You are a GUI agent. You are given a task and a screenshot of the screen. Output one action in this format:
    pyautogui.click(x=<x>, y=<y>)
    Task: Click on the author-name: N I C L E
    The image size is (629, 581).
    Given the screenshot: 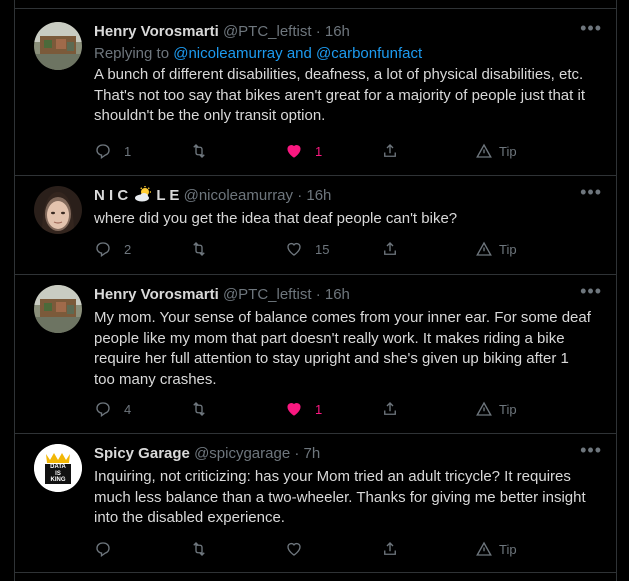 What is the action you would take?
    pyautogui.click(x=136, y=195)
    